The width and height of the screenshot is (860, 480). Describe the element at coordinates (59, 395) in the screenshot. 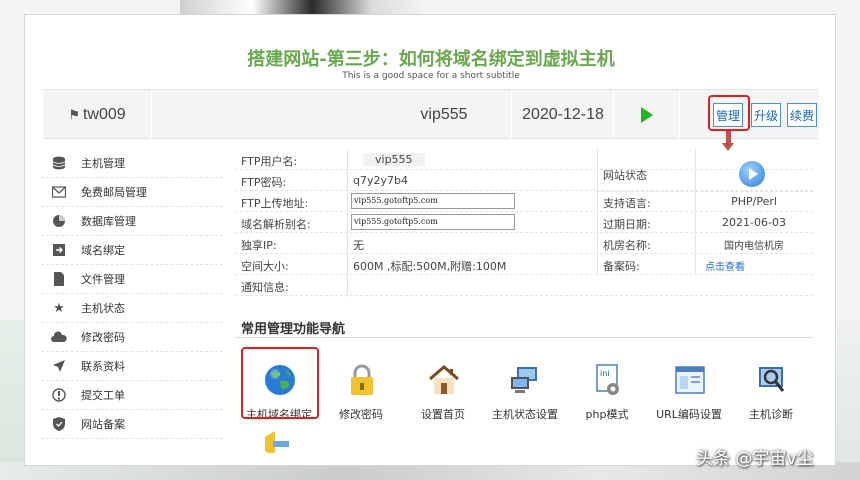

I see `ticket-icon` at that location.